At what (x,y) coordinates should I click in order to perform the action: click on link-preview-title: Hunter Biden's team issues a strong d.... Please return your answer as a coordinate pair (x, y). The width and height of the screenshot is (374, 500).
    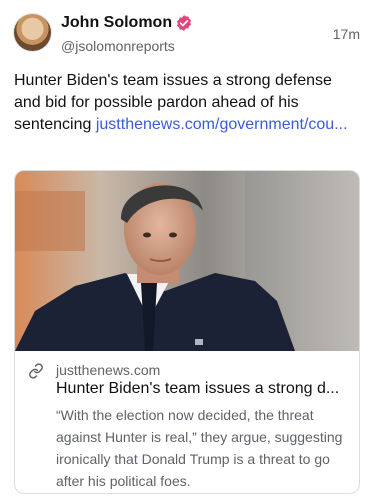
    Looking at the image, I should click on (202, 389).